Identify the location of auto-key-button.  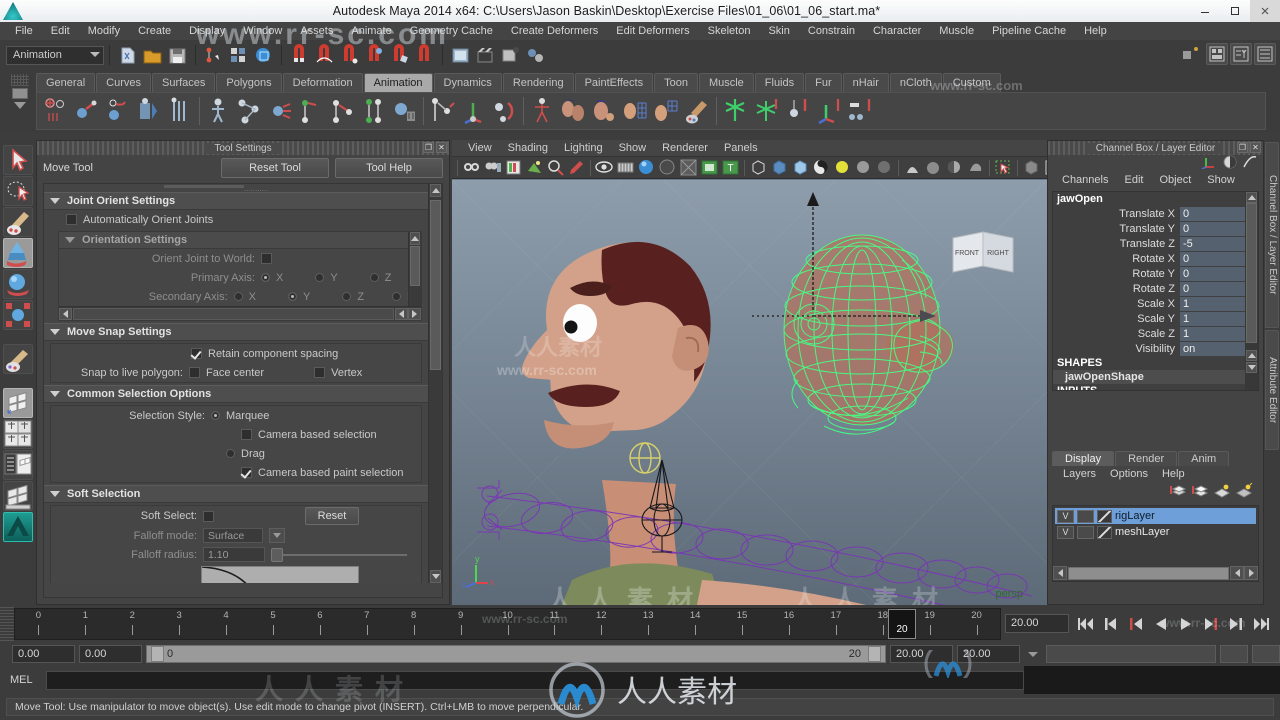
(1234, 654).